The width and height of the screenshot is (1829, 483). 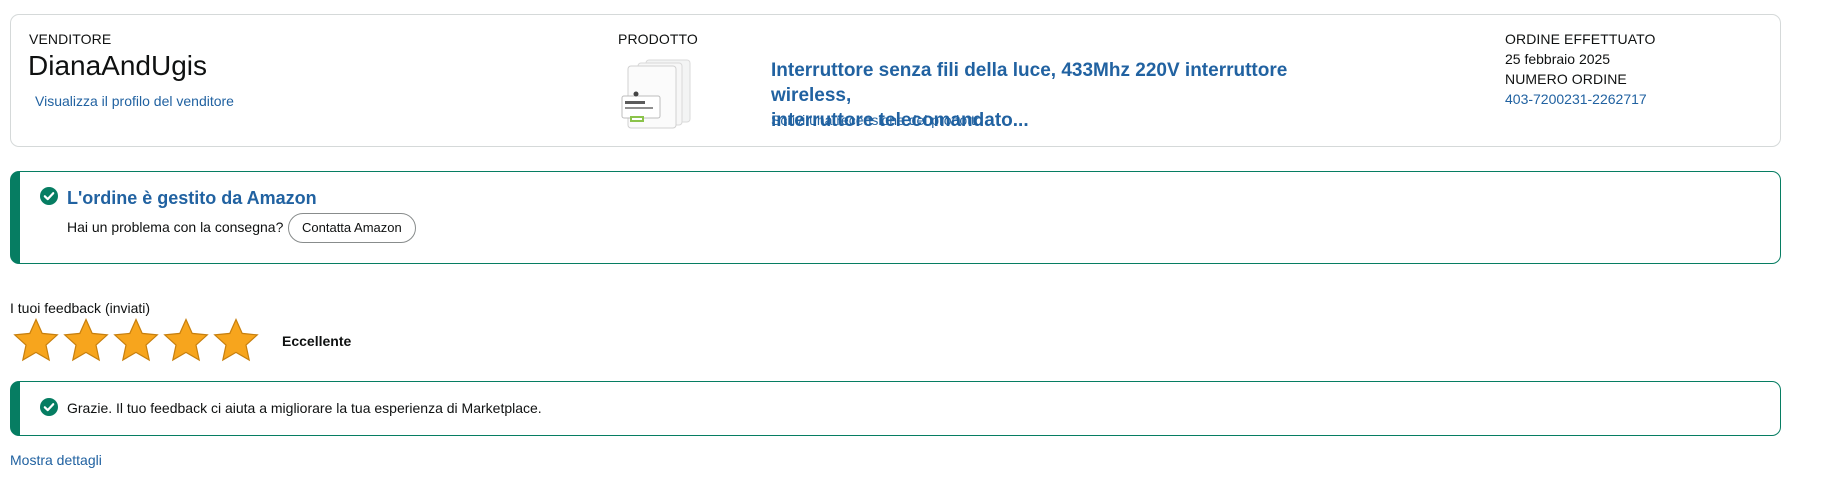 What do you see at coordinates (656, 94) in the screenshot?
I see `product-thumbnail-image` at bounding box center [656, 94].